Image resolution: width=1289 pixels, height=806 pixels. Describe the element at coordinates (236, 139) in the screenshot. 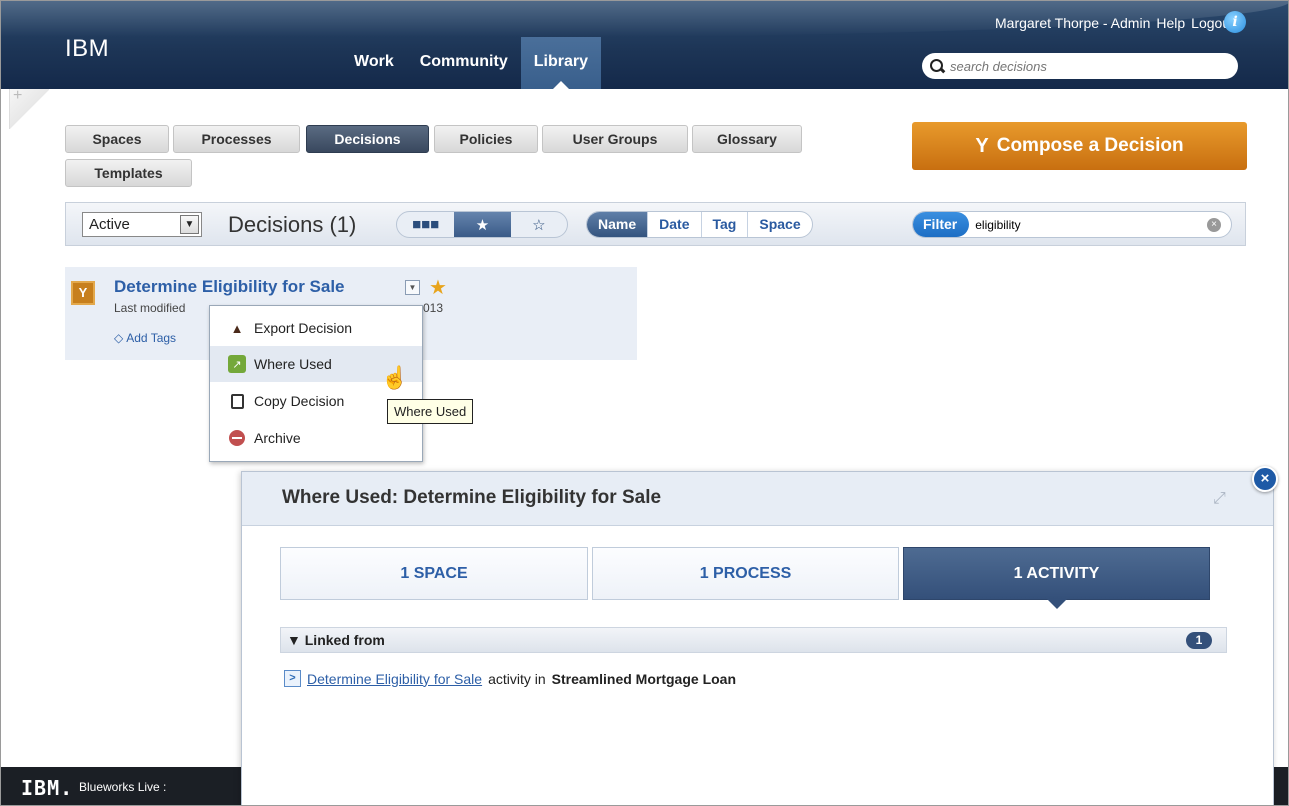

I see `tab-processes: Processes` at that location.